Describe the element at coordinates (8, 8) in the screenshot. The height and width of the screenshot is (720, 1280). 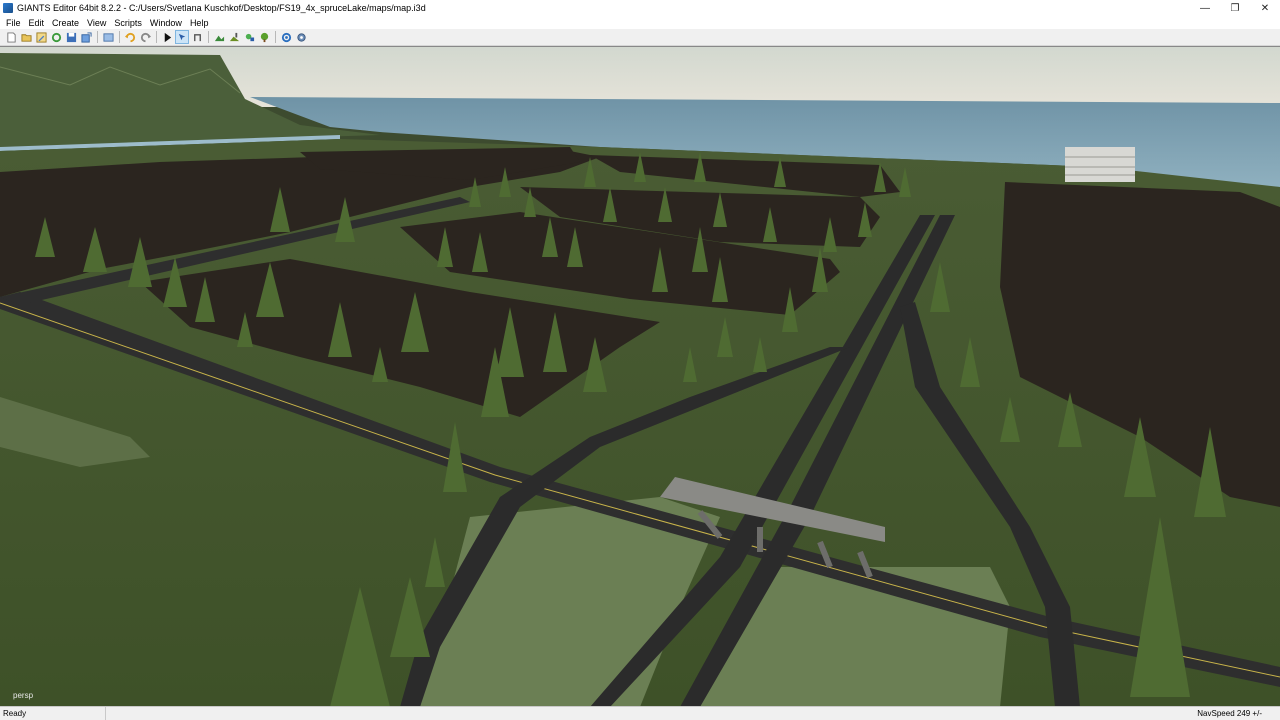
I see `app-icon` at that location.